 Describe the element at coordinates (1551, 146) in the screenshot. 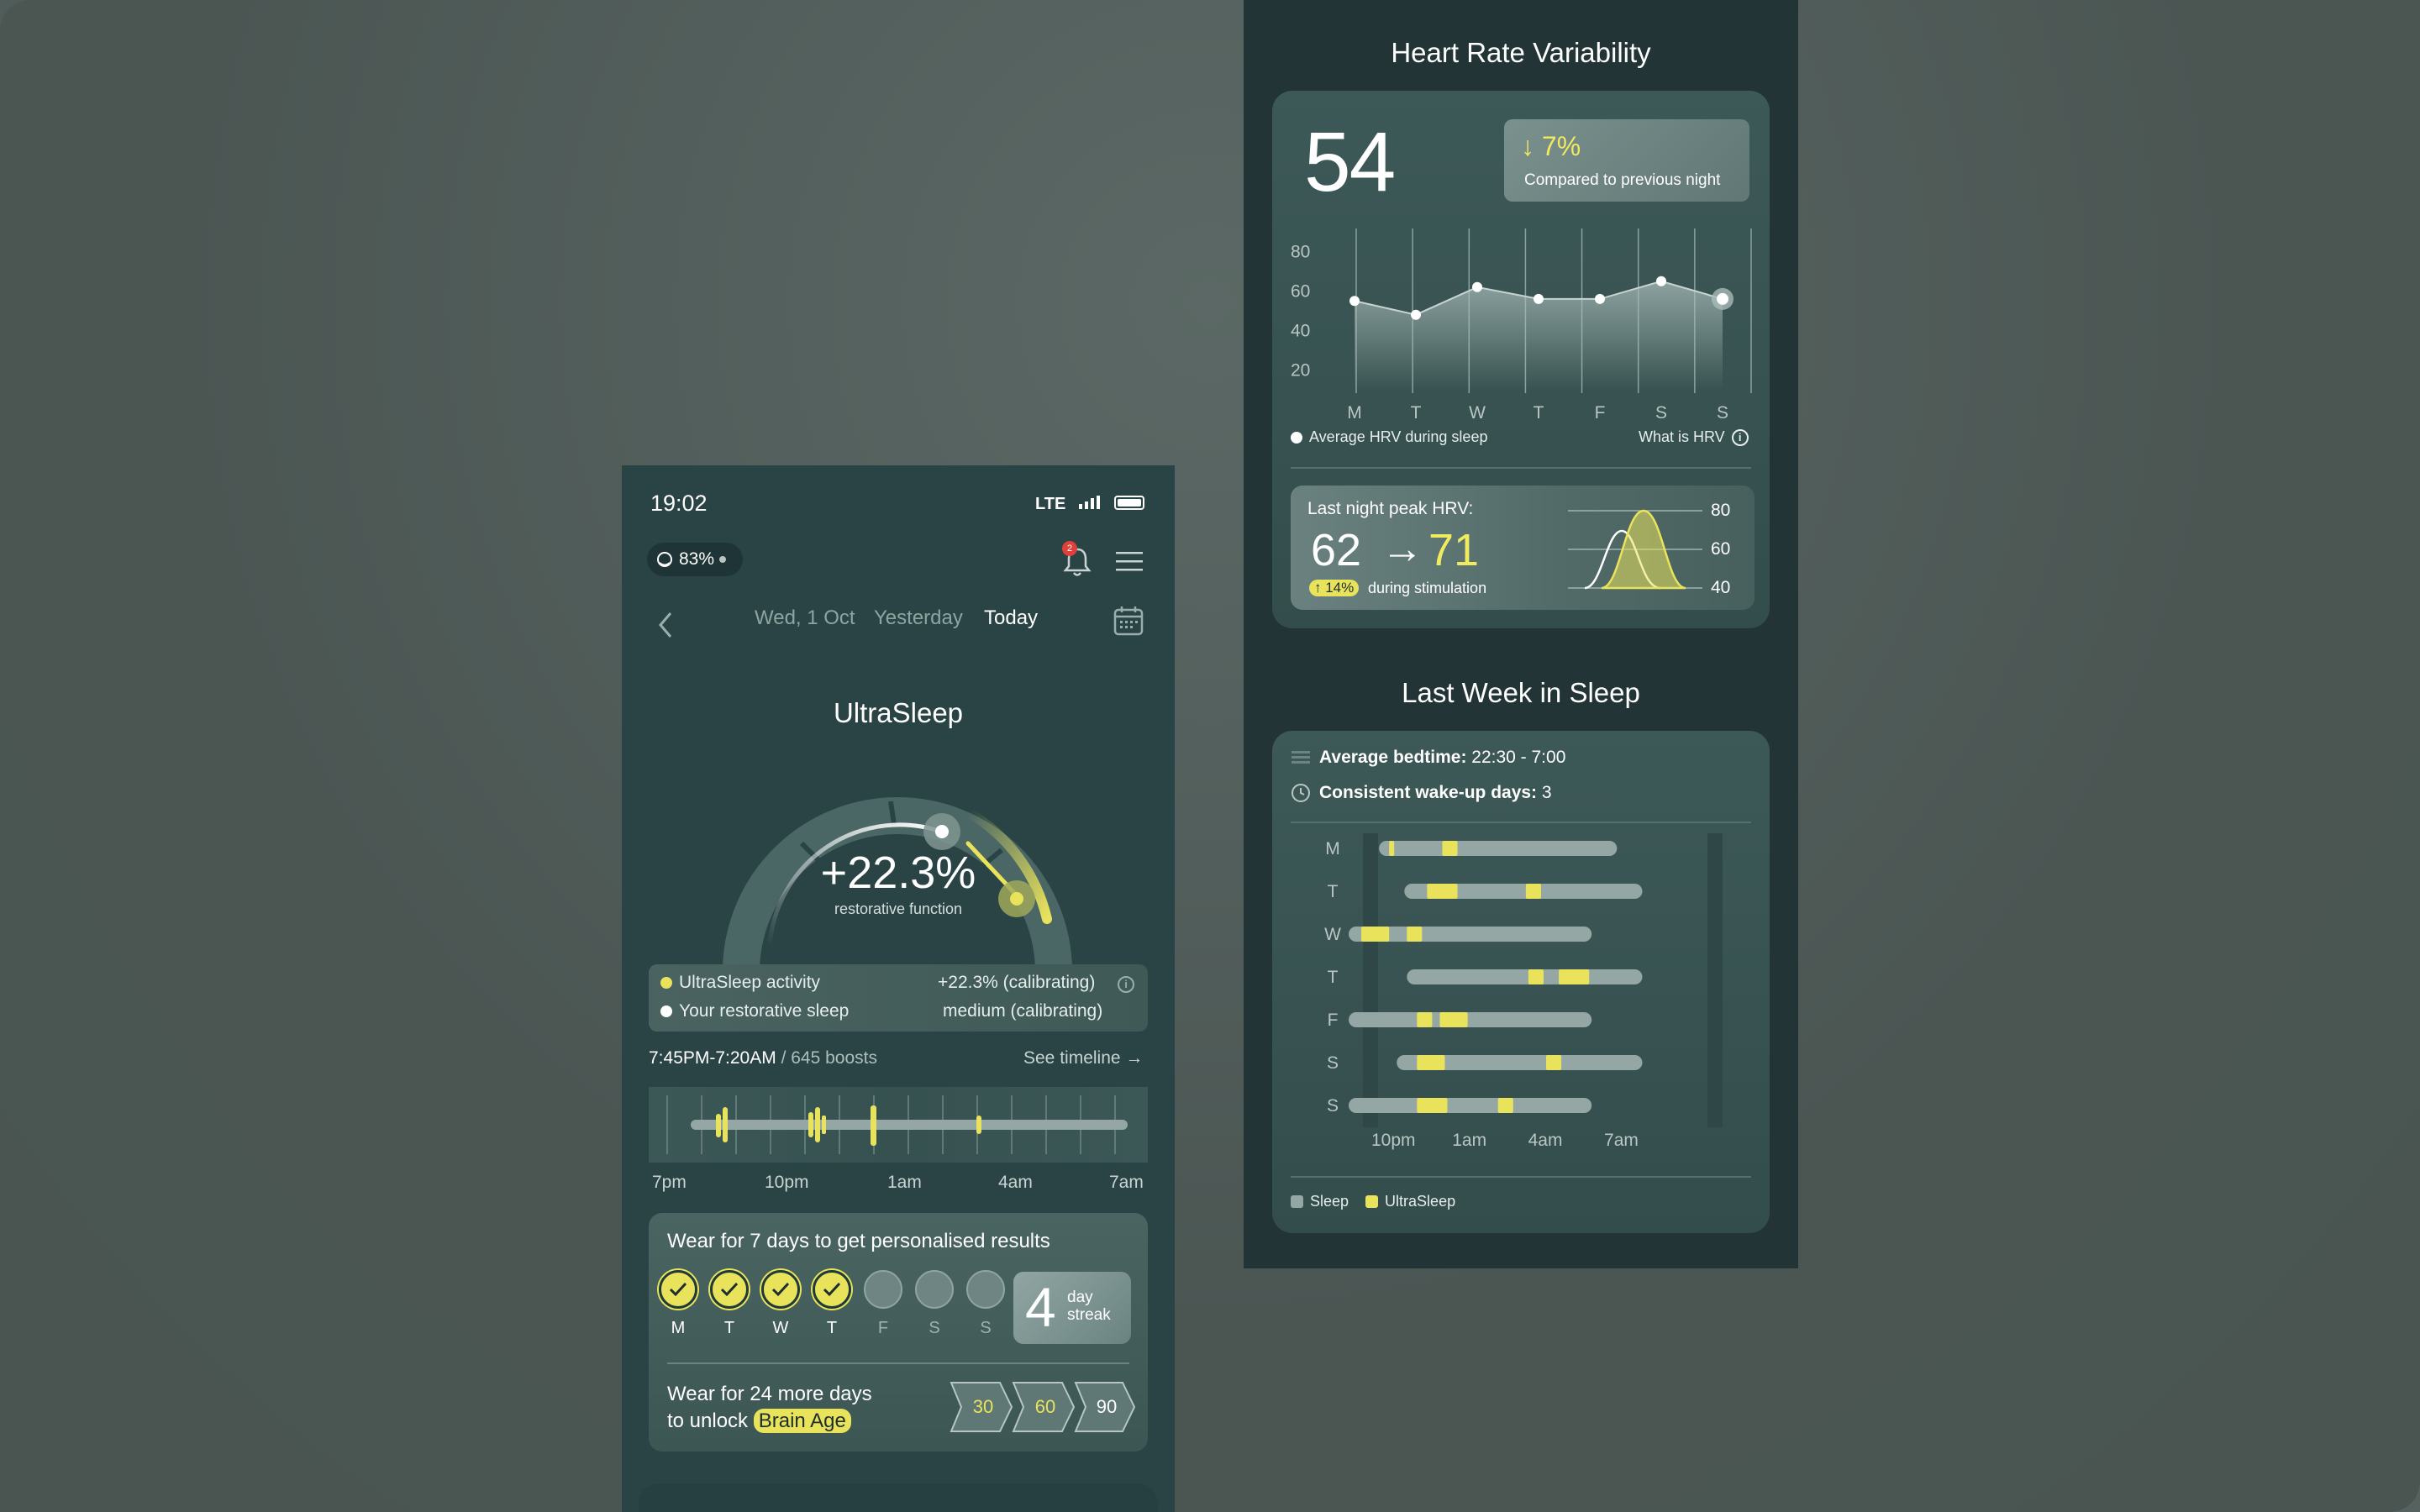

I see `hrv-compare-pct: ↓ 7%` at that location.